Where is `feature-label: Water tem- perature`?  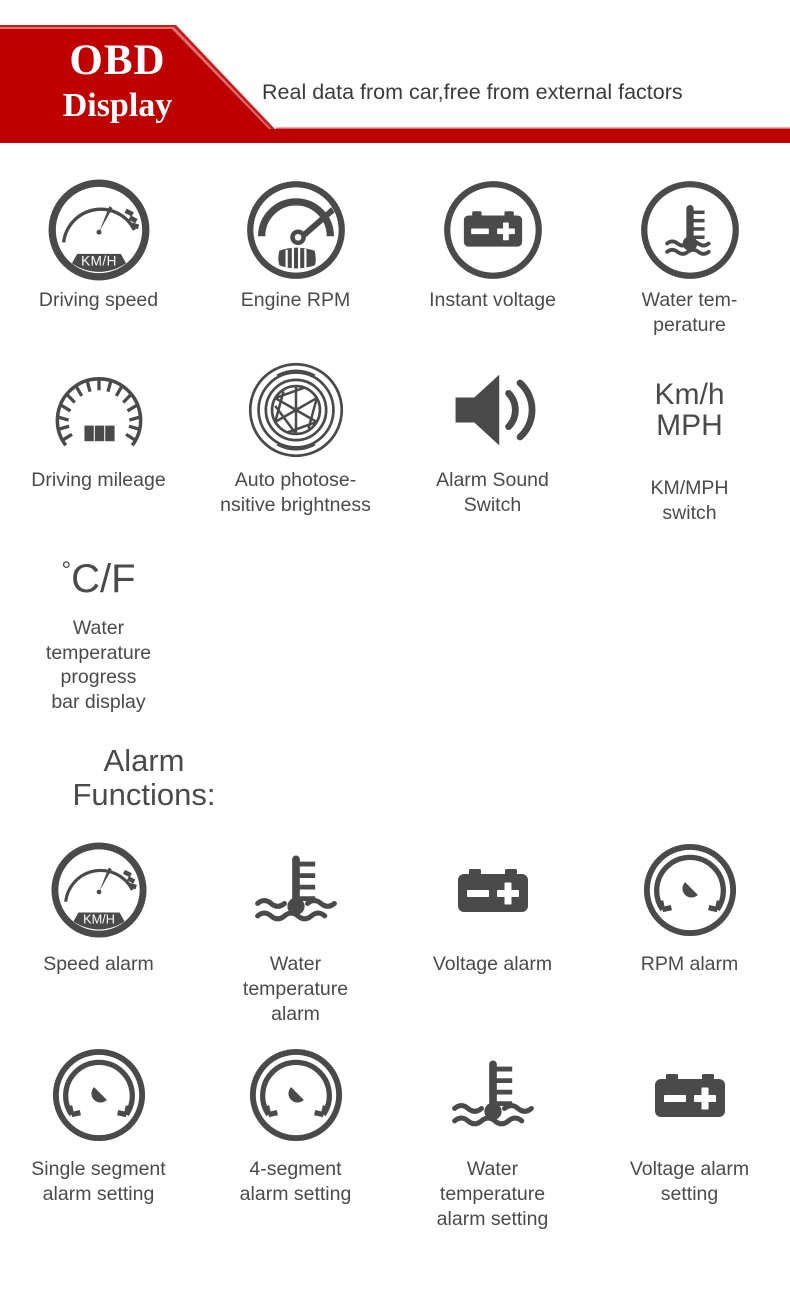 feature-label: Water tem- perature is located at coordinates (689, 312).